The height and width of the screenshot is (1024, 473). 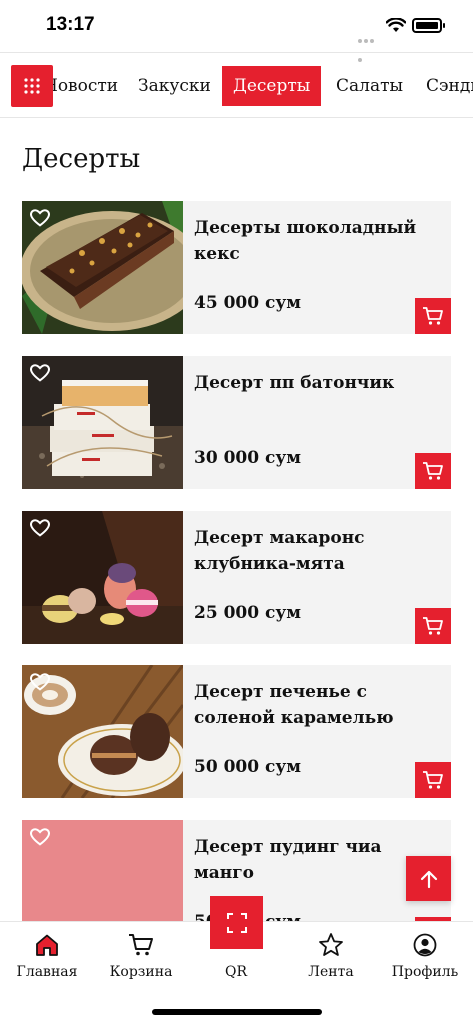 What do you see at coordinates (369, 86) in the screenshot?
I see `tab-salads: Салаты` at bounding box center [369, 86].